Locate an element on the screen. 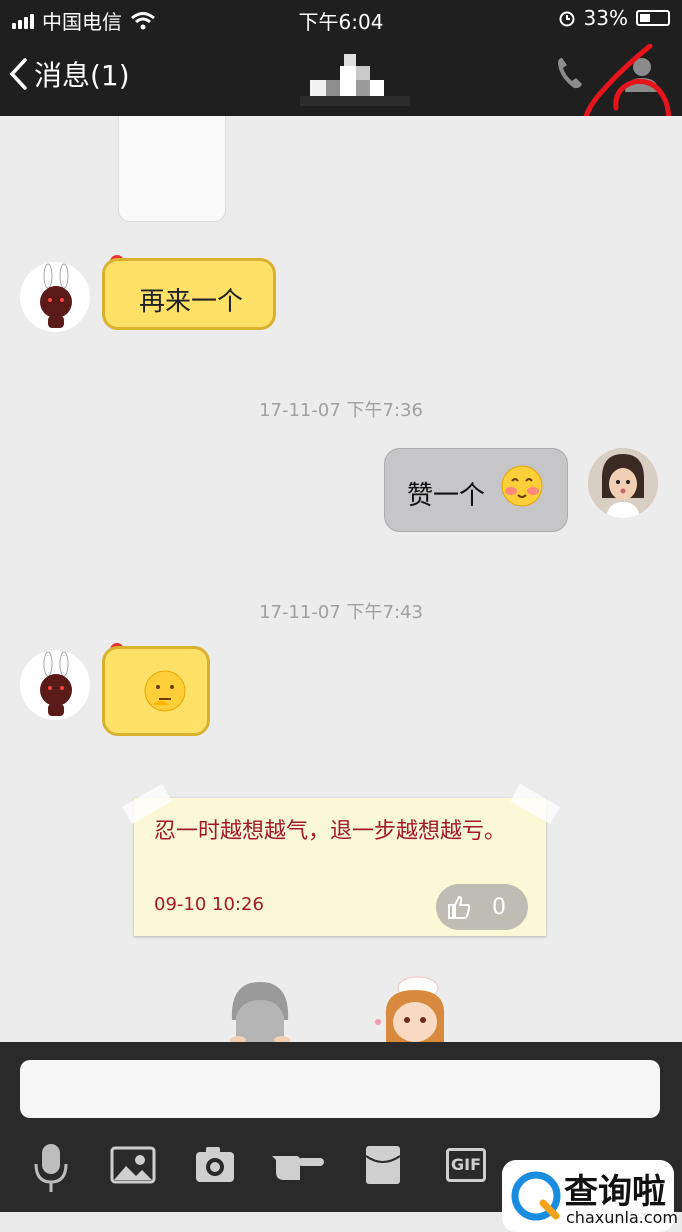  watermark-domain: chaxunla.com is located at coordinates (622, 1217).